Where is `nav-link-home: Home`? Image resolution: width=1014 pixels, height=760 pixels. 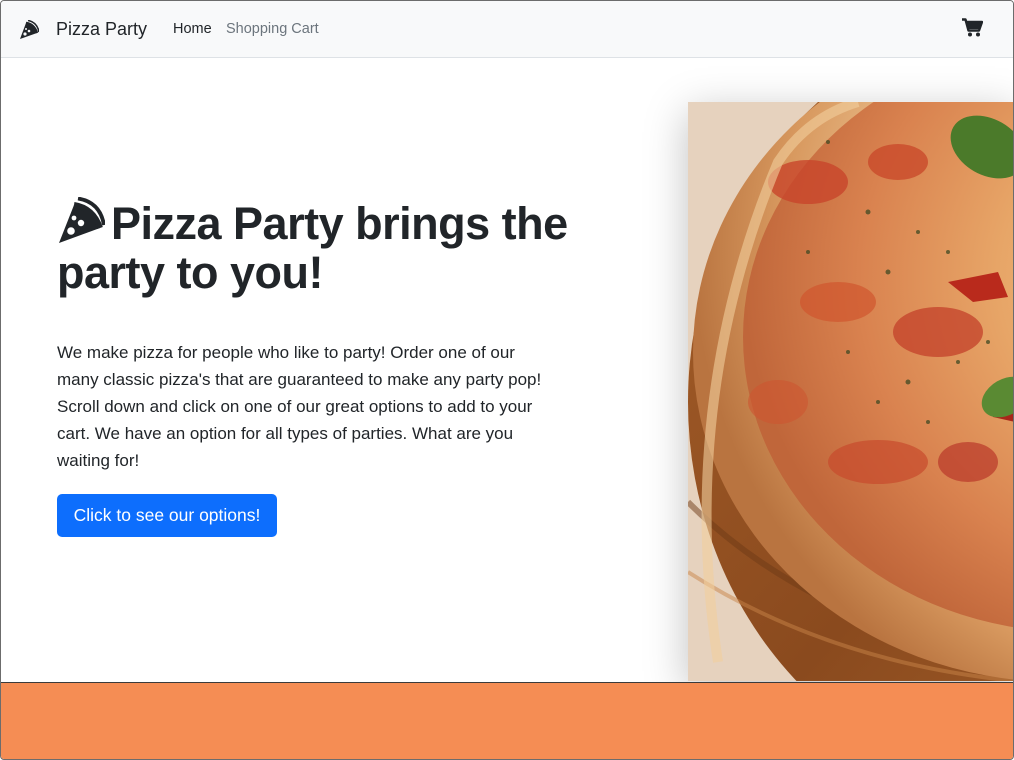
nav-link-home: Home is located at coordinates (192, 29).